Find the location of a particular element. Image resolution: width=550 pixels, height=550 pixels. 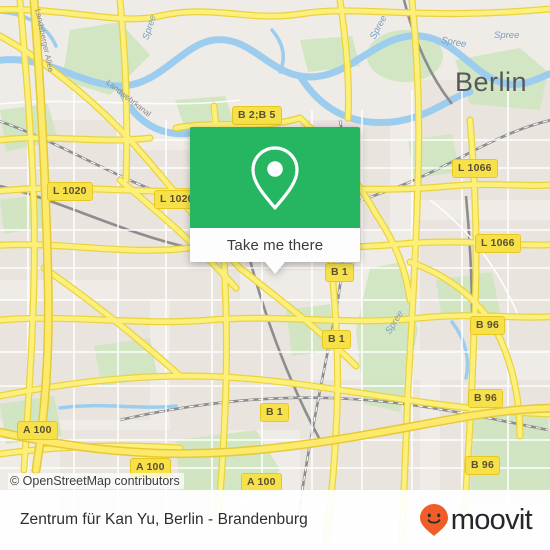

road-shield: B 2;B 5 is located at coordinates (257, 115).